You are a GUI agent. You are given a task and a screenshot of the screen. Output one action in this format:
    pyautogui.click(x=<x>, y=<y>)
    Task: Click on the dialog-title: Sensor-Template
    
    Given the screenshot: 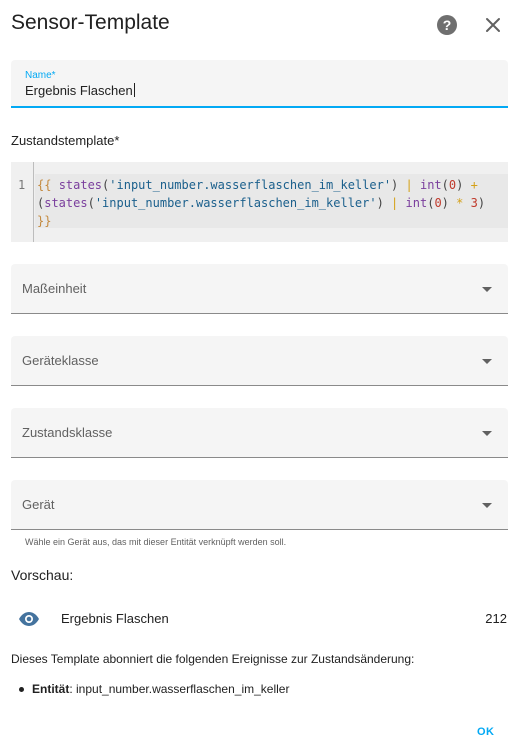 What is the action you would take?
    pyautogui.click(x=90, y=22)
    